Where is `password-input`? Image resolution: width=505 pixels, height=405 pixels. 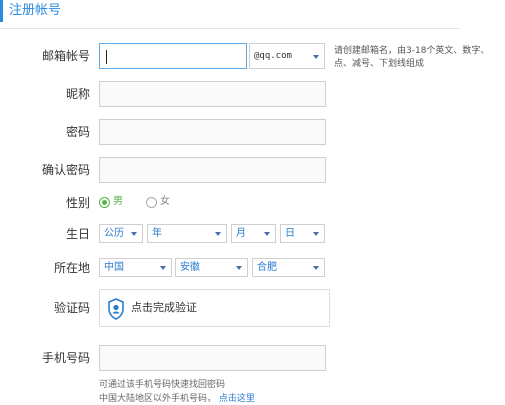
password-input is located at coordinates (212, 132).